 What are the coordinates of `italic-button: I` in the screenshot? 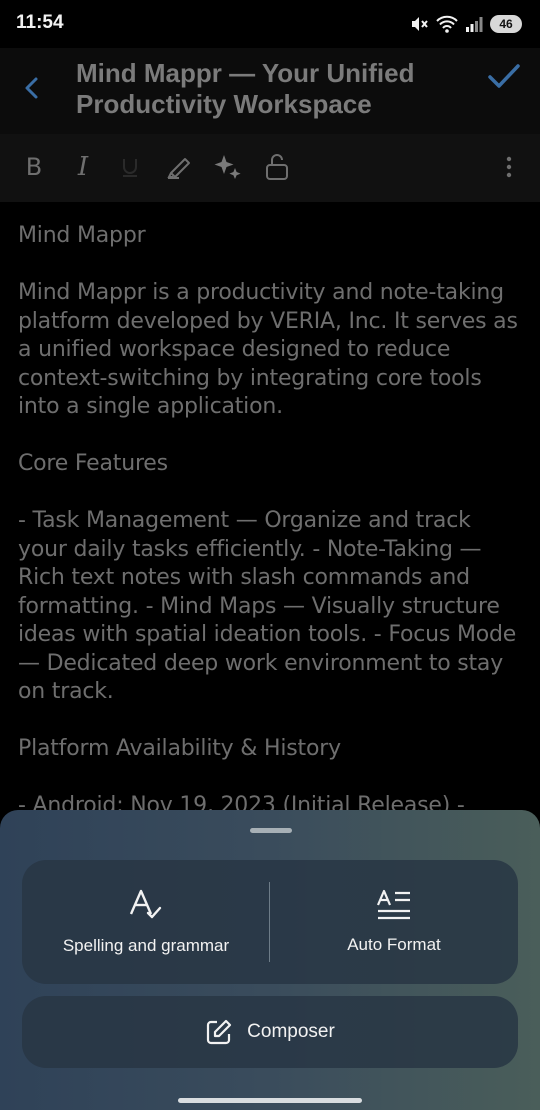 It's located at (83, 167).